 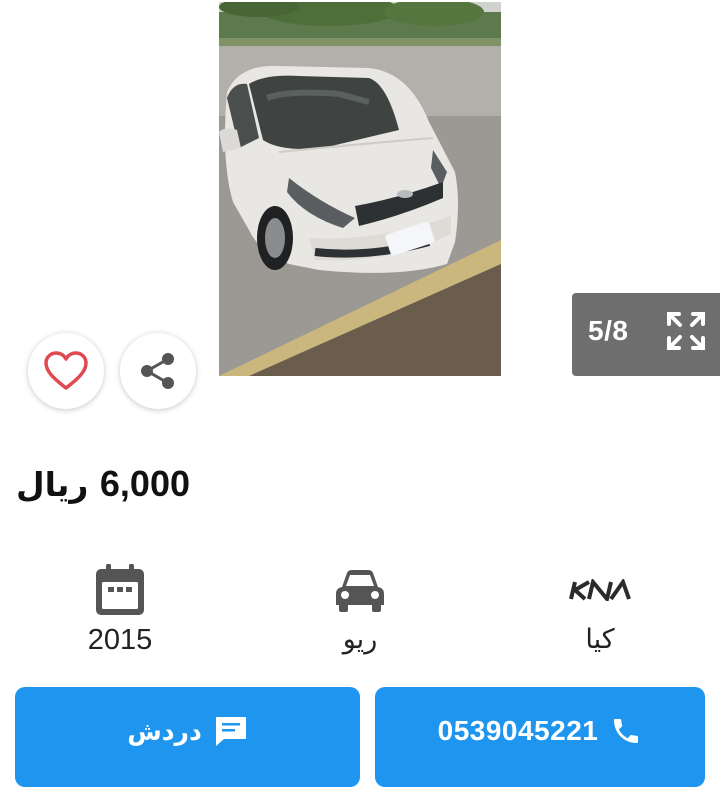 I want to click on share-icon, so click(x=157, y=371).